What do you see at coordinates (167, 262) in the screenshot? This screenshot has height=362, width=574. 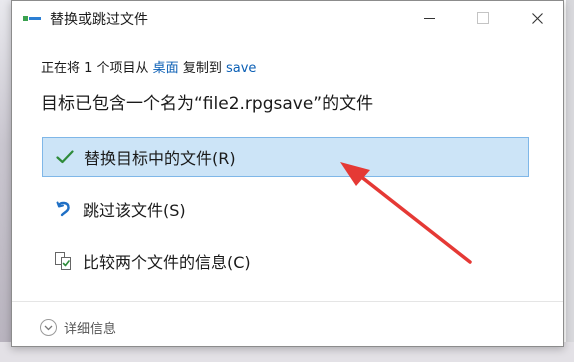 I see `compare-files-label: 比较两个文件的信息(C)` at bounding box center [167, 262].